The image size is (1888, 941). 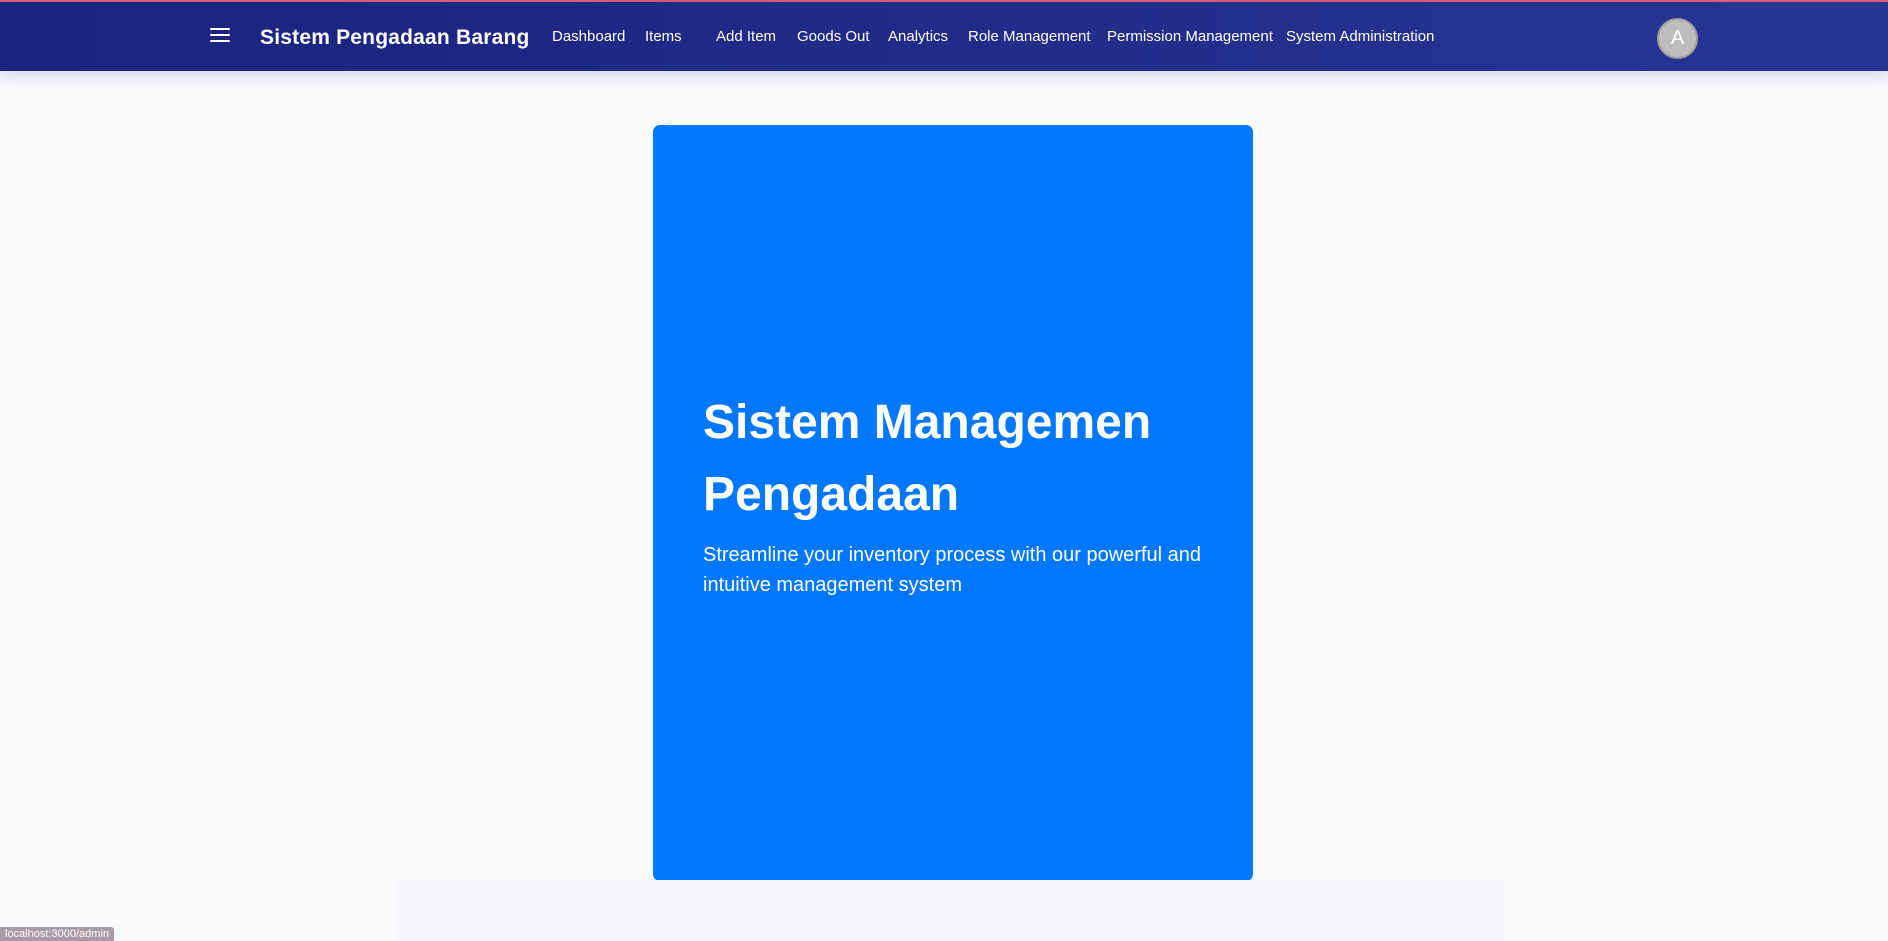 What do you see at coordinates (1360, 36) in the screenshot?
I see `nav-link-system-administration: System Administration` at bounding box center [1360, 36].